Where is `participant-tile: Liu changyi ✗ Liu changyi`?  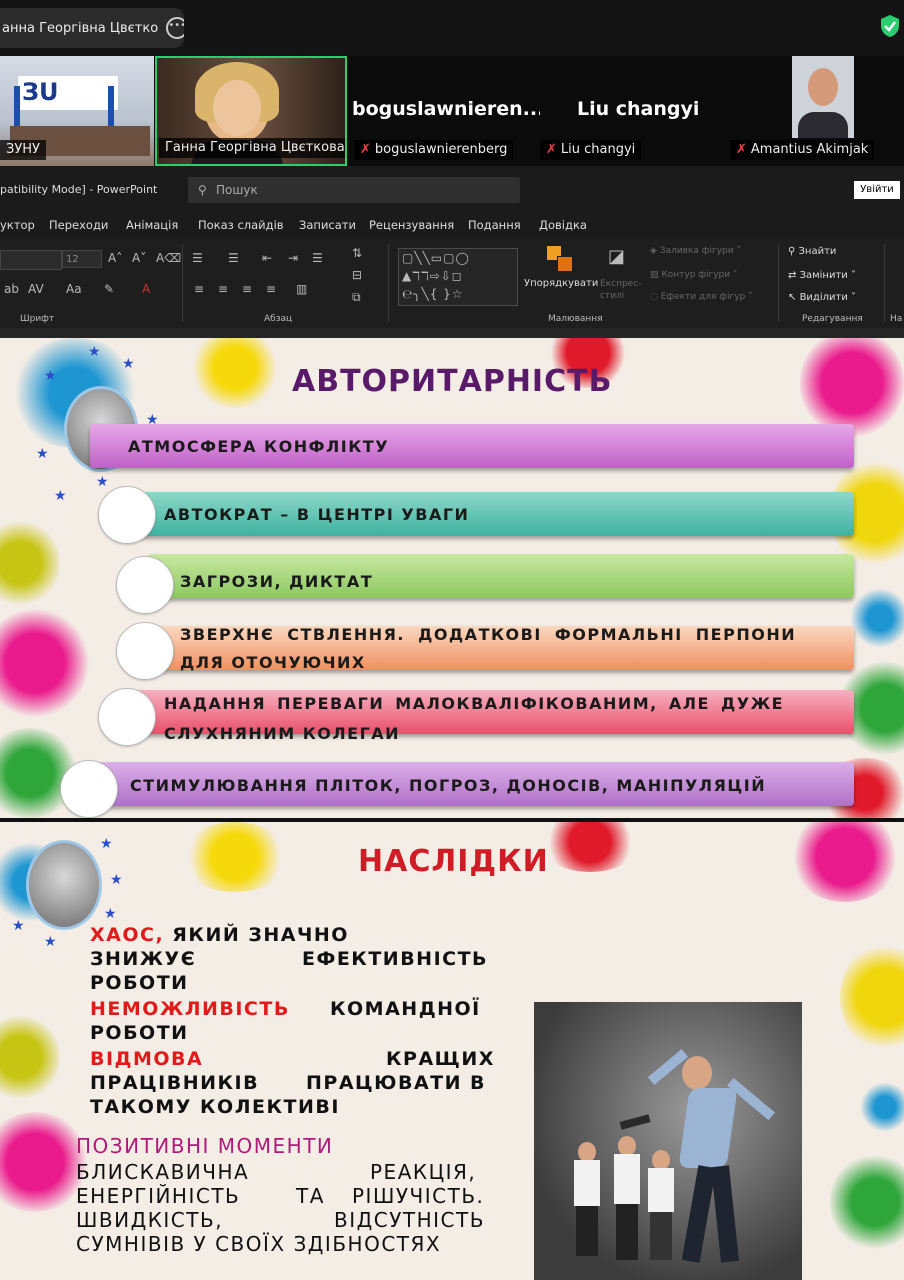 participant-tile: Liu changyi ✗ Liu changyi is located at coordinates (635, 111).